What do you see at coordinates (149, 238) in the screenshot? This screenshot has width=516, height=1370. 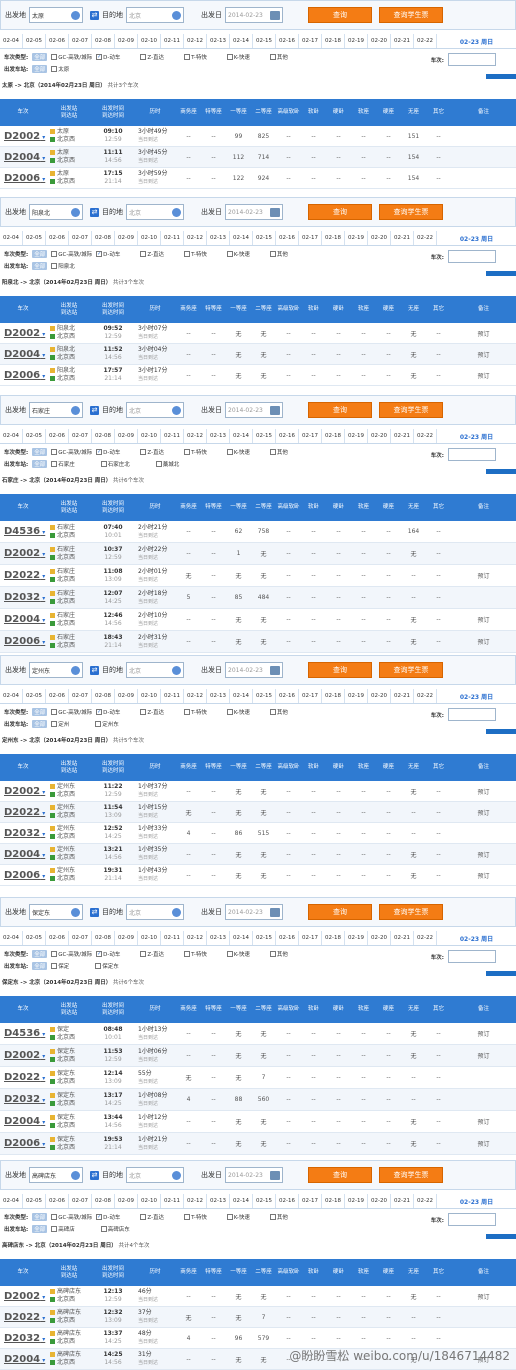 I see `date-tab: 02-10` at bounding box center [149, 238].